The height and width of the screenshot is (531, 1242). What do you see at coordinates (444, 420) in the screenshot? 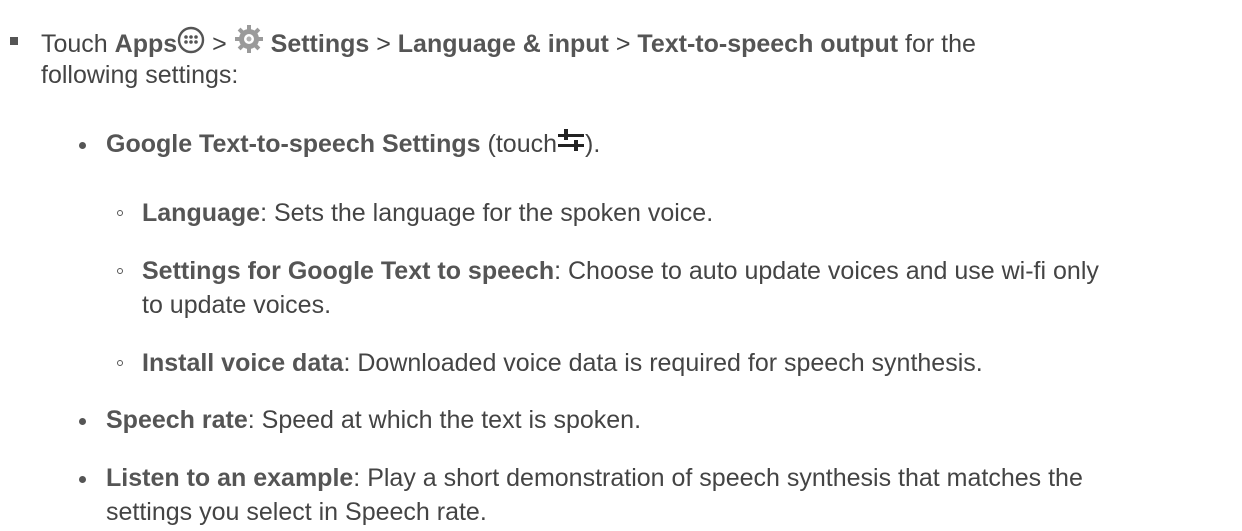
I see `speech-rate-desc: : Speed at which the text is spoken.` at bounding box center [444, 420].